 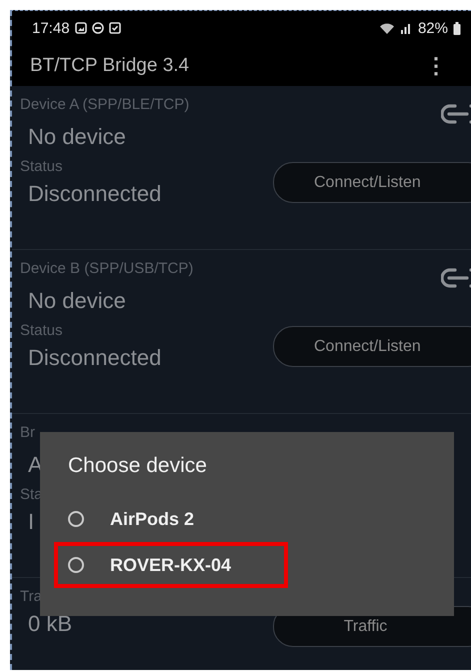 I want to click on field-value: 0 kB, so click(x=49, y=624).